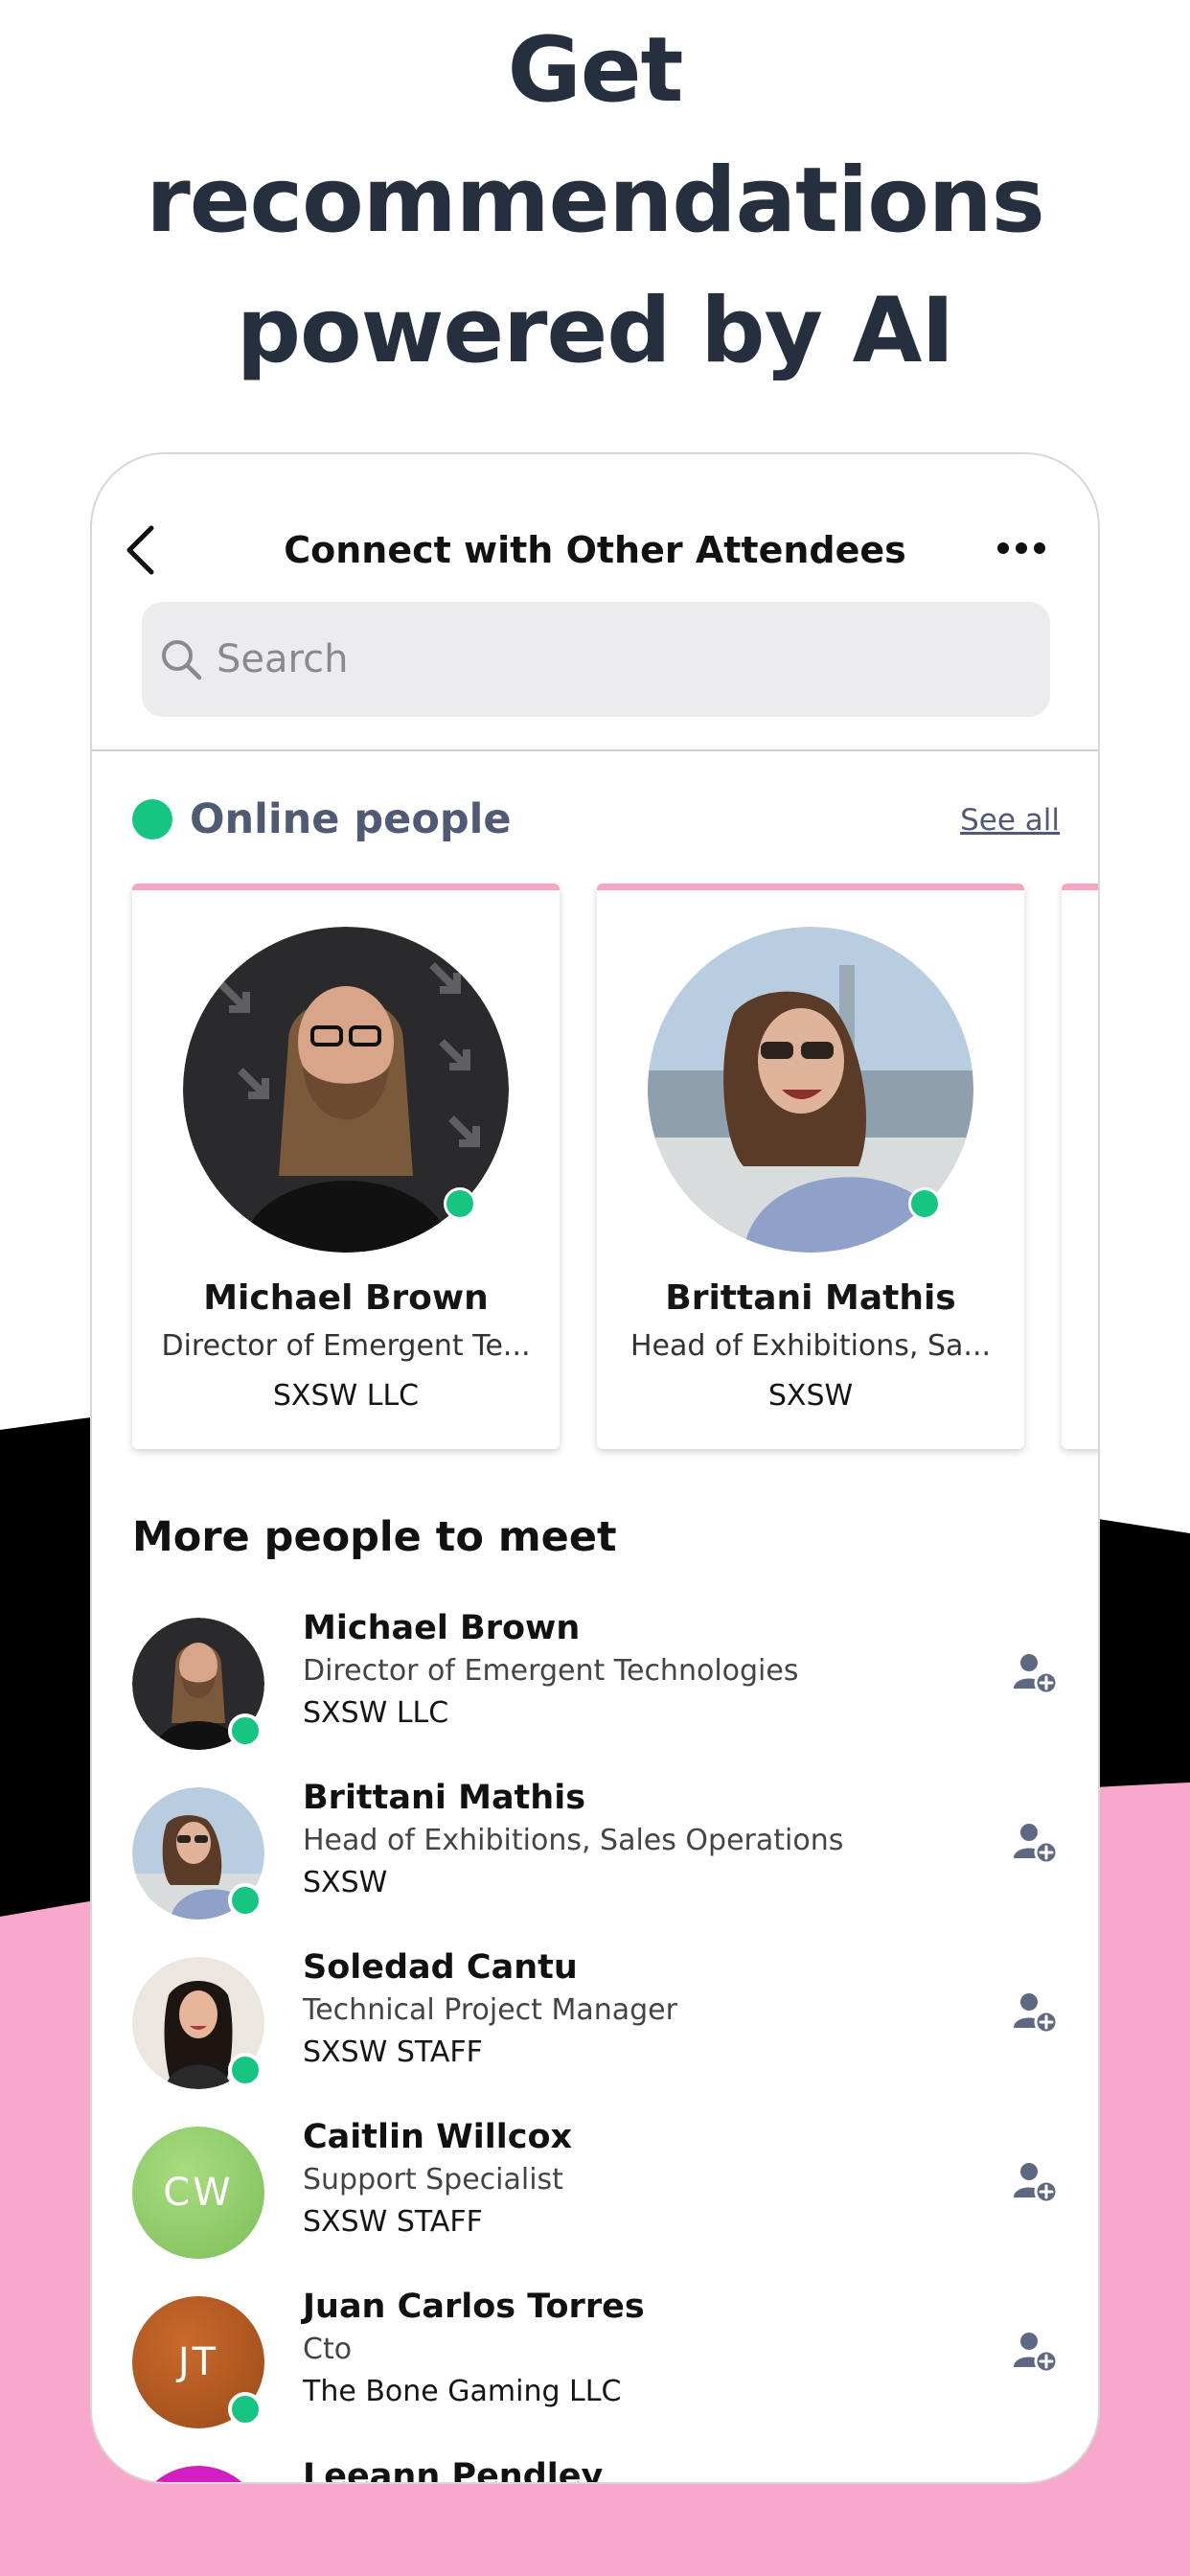 The width and height of the screenshot is (1190, 2576). I want to click on avatar-initials: JT, so click(198, 2362).